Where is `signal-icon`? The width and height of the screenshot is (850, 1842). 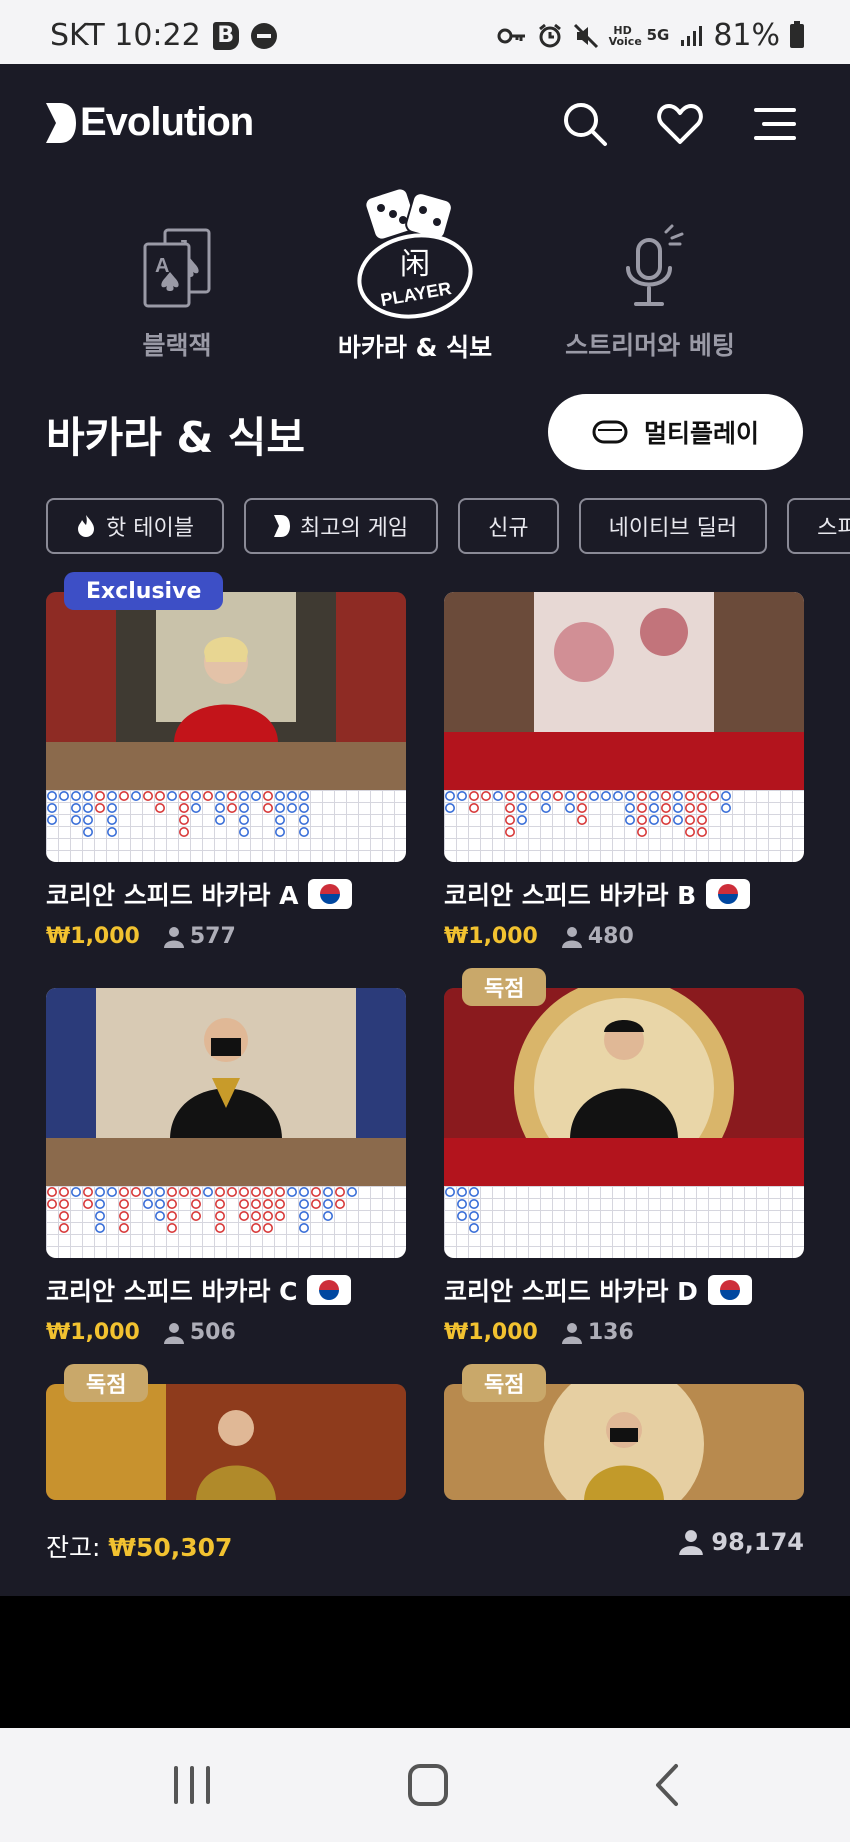 signal-icon is located at coordinates (692, 35).